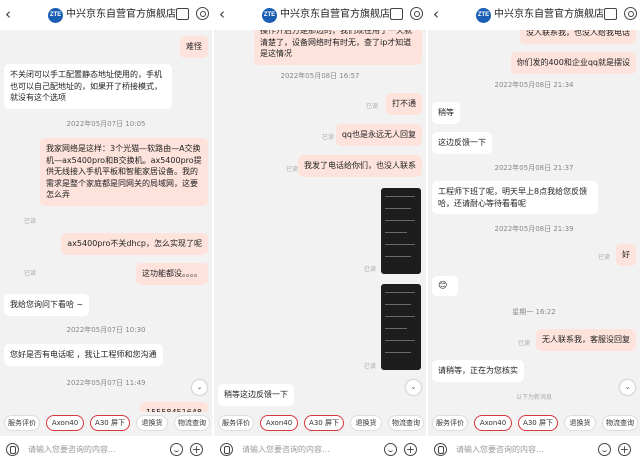 The width and height of the screenshot is (640, 464). What do you see at coordinates (378, 135) in the screenshot?
I see `message-bubble-sent: qq也是永远无人回复` at bounding box center [378, 135].